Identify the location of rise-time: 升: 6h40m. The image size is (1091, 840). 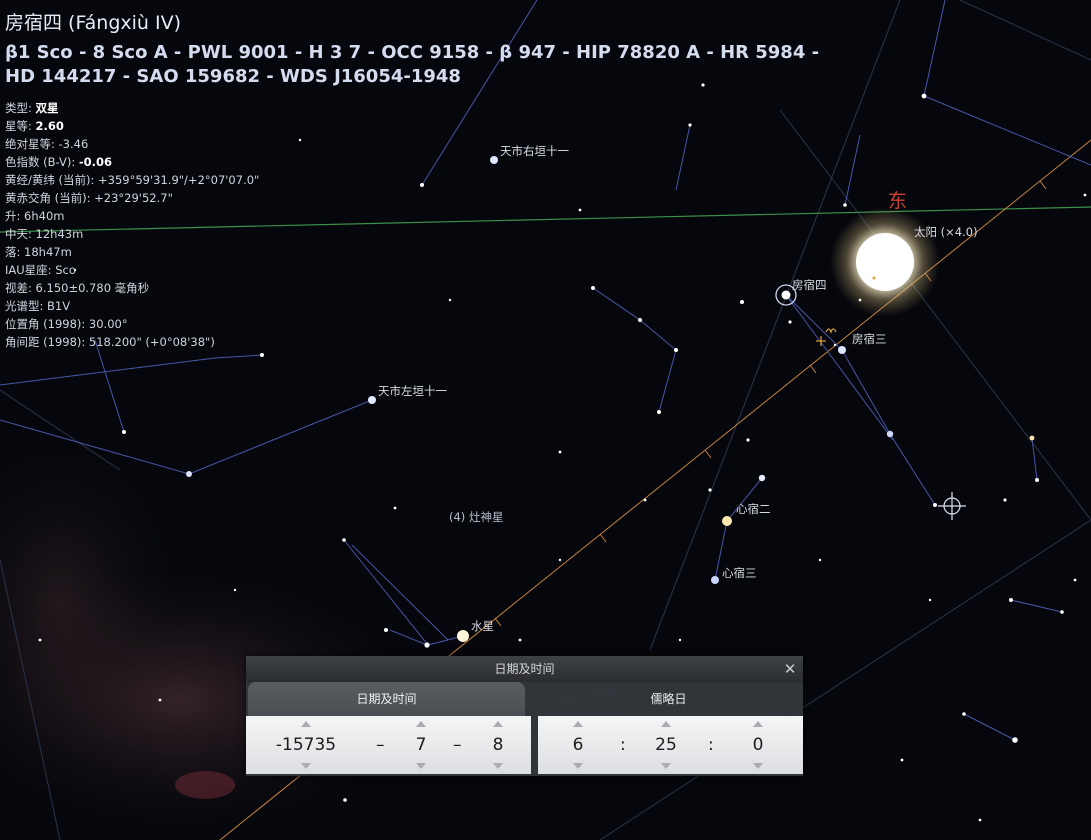
(35, 216).